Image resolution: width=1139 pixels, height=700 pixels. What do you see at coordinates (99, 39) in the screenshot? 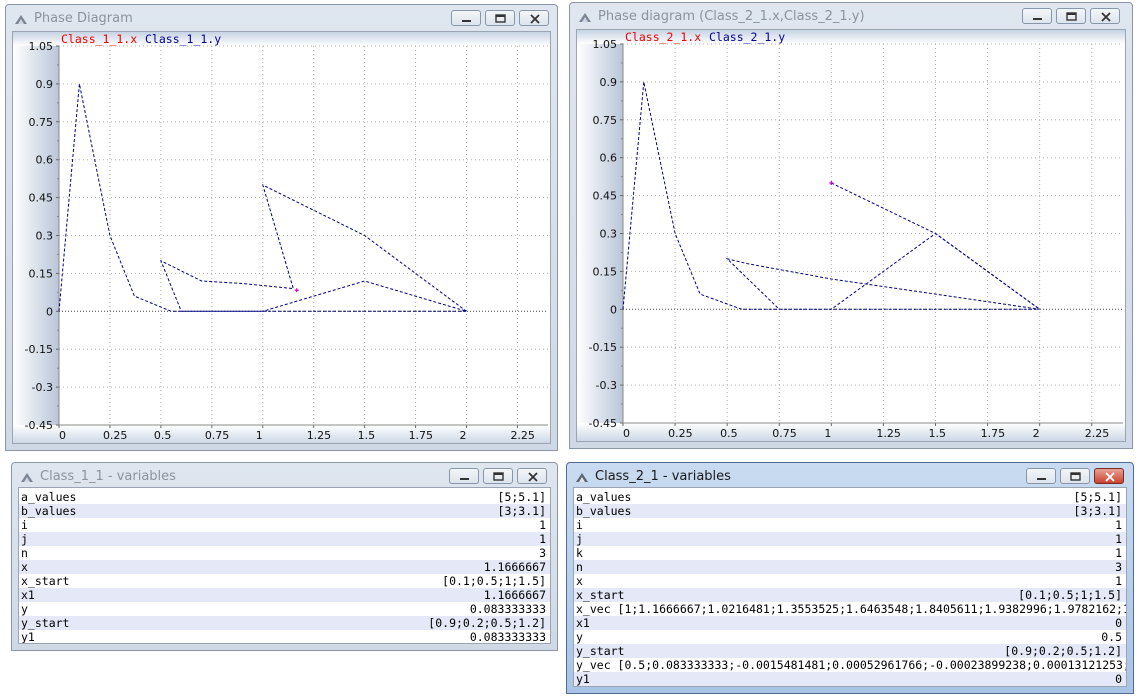
I see `legend-x-label: Class_1_1.x` at bounding box center [99, 39].